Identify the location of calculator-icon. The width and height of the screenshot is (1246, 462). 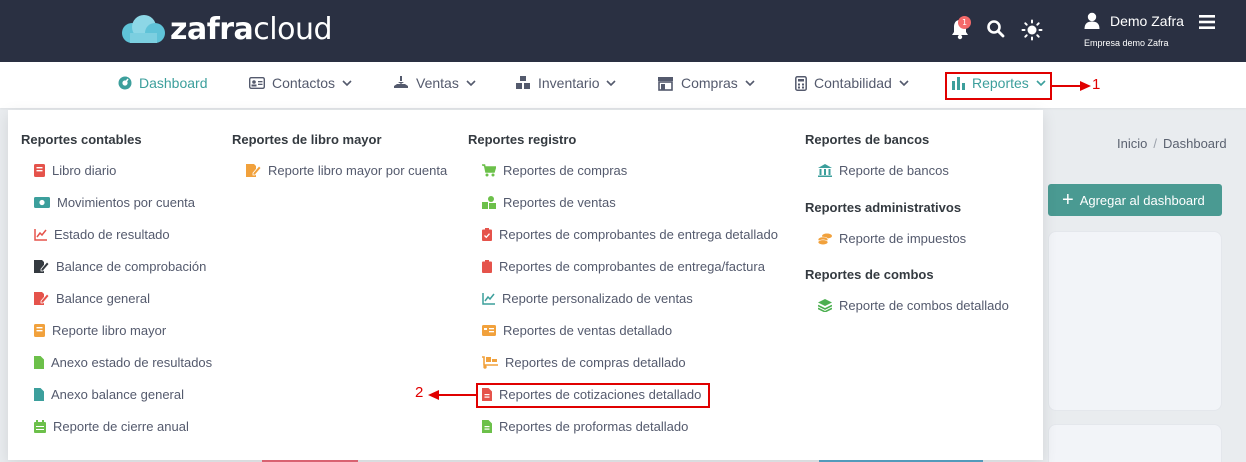
(801, 83).